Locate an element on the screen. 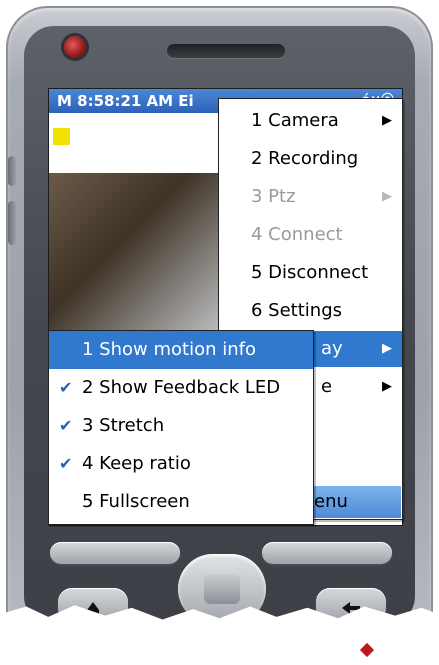 This screenshot has width=439, height=665. submenu-item-label: 2 Show Feedback LED is located at coordinates (181, 387).